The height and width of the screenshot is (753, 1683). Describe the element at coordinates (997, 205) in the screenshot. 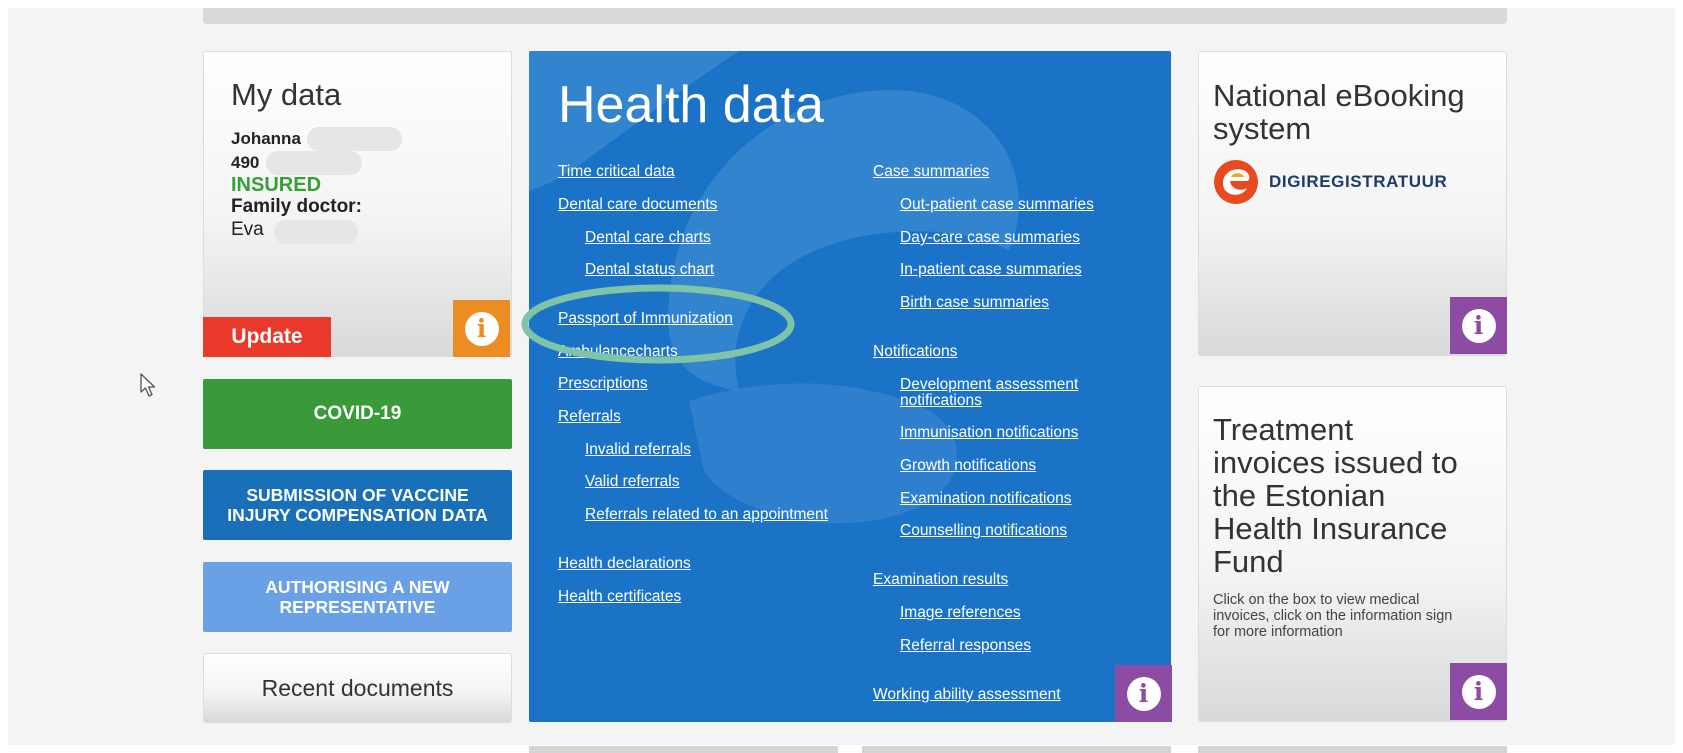

I see `link-outpatient: Out-patient case summaries` at that location.